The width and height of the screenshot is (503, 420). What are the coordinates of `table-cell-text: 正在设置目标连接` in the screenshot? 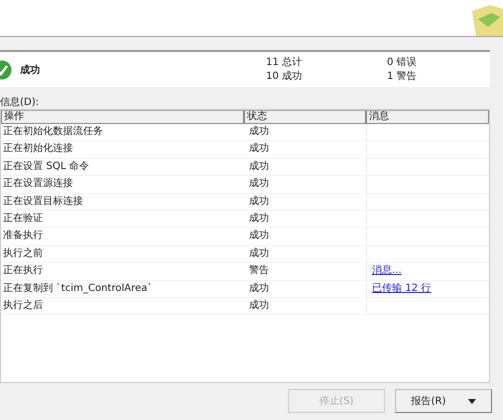 It's located at (43, 201).